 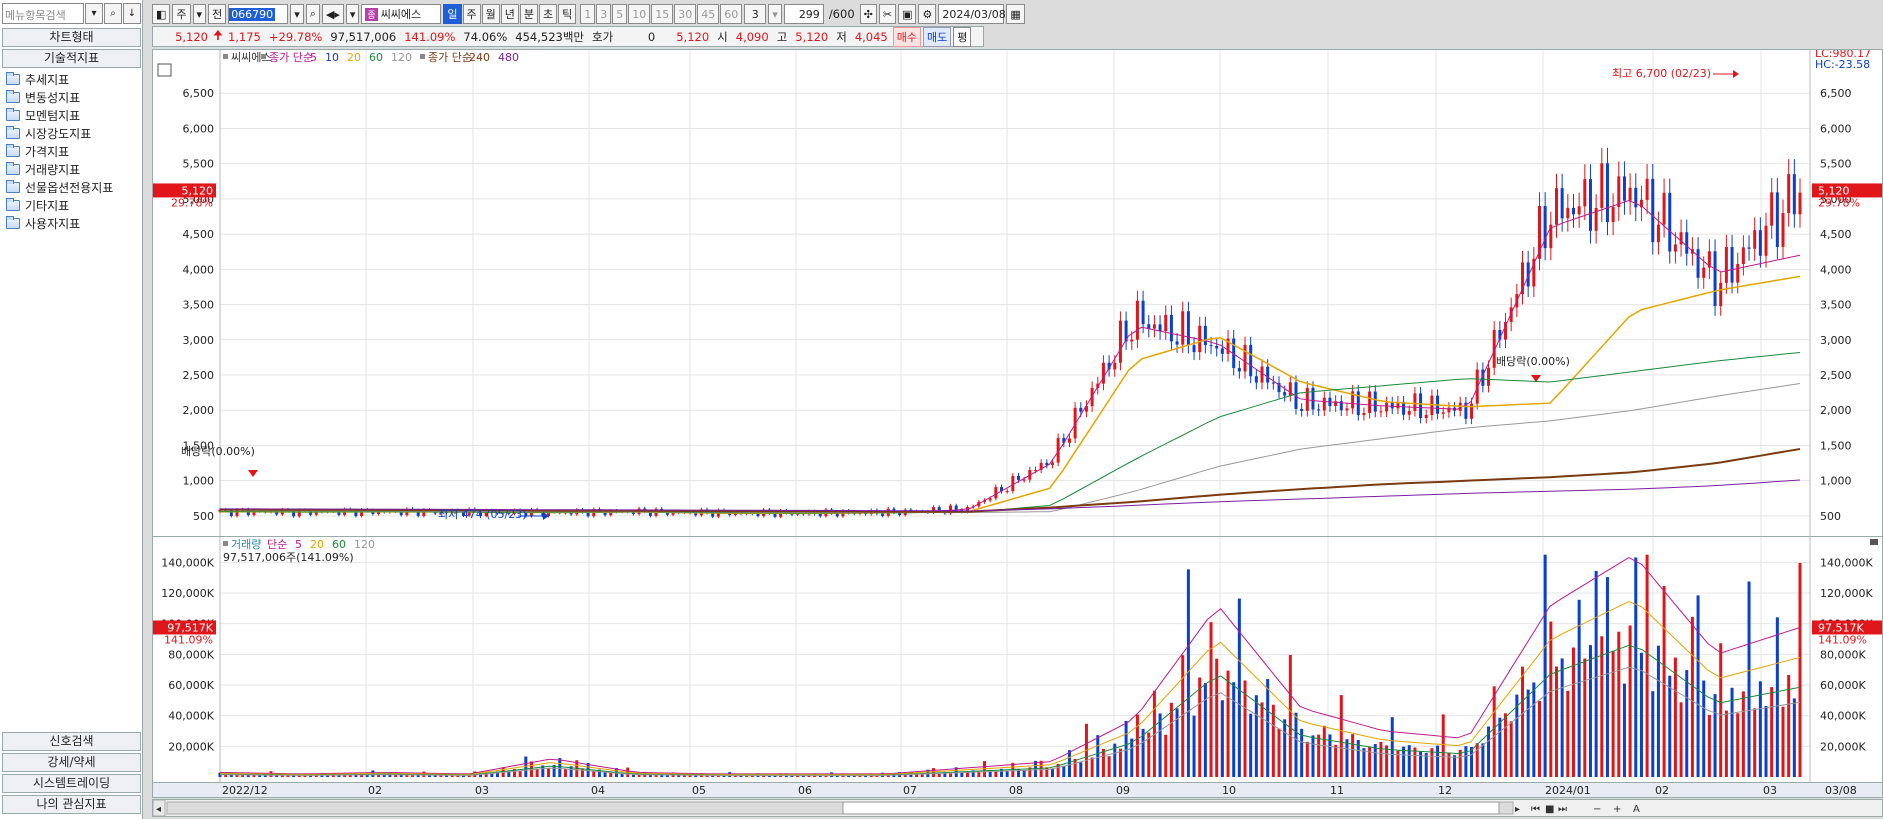 I want to click on tree-item: 시장강도지표, so click(x=73, y=133).